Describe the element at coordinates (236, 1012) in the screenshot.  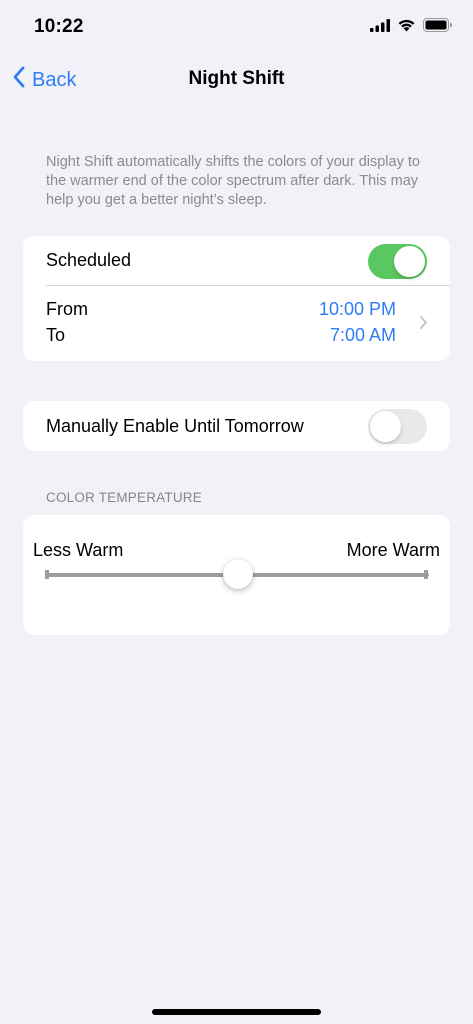
I see `home-indicator` at that location.